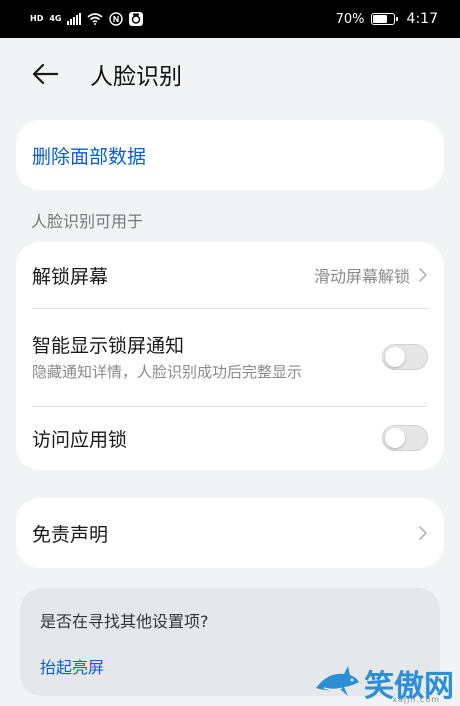 The width and height of the screenshot is (460, 706). I want to click on smart-lock-notification-toggle, so click(405, 357).